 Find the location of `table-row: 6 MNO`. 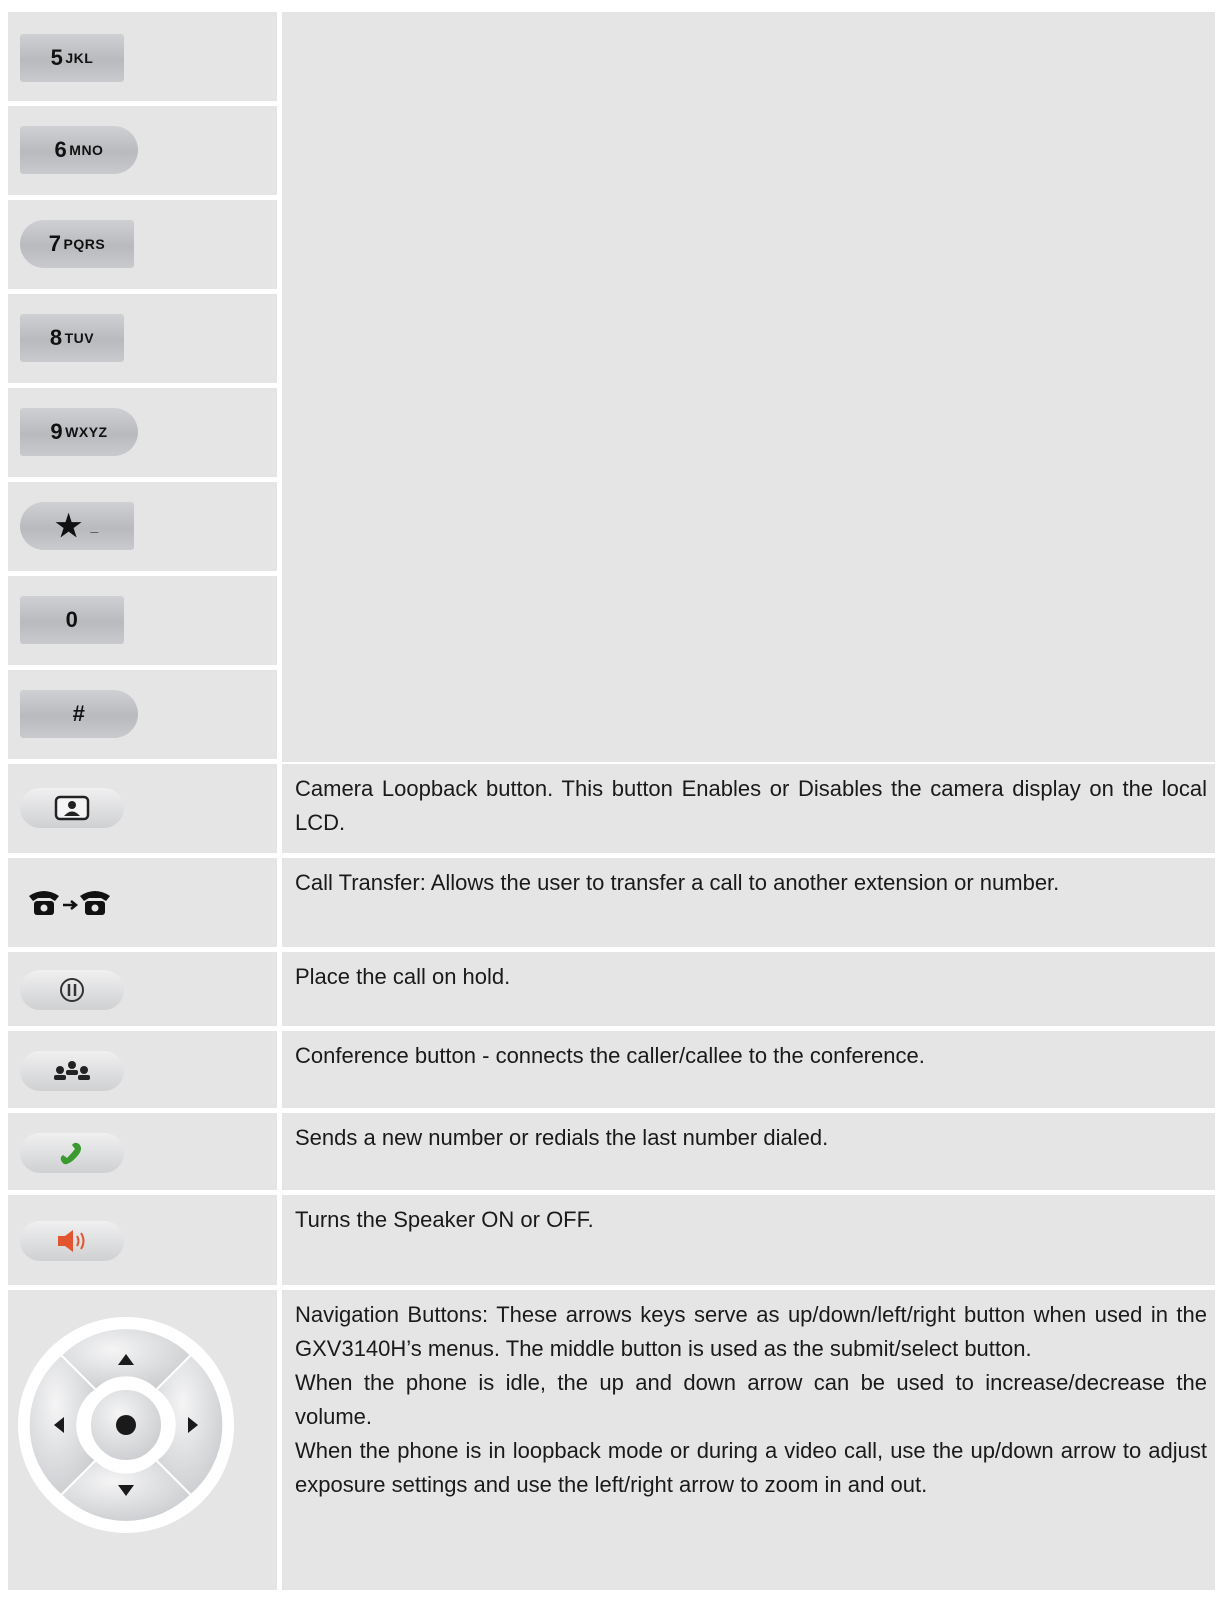

table-row: 6 MNO is located at coordinates (611, 150).